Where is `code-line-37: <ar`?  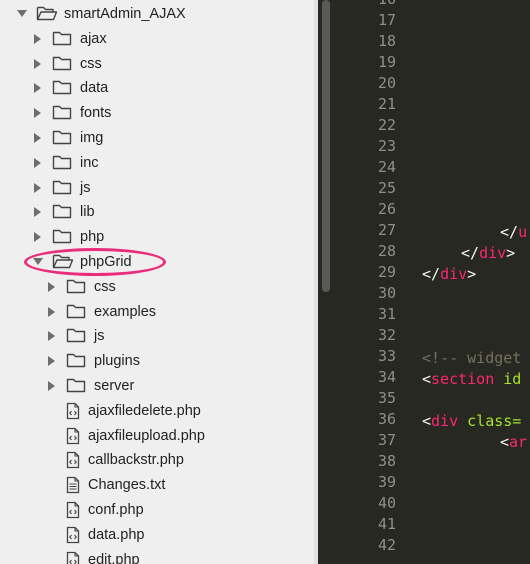 code-line-37: <ar is located at coordinates (513, 442).